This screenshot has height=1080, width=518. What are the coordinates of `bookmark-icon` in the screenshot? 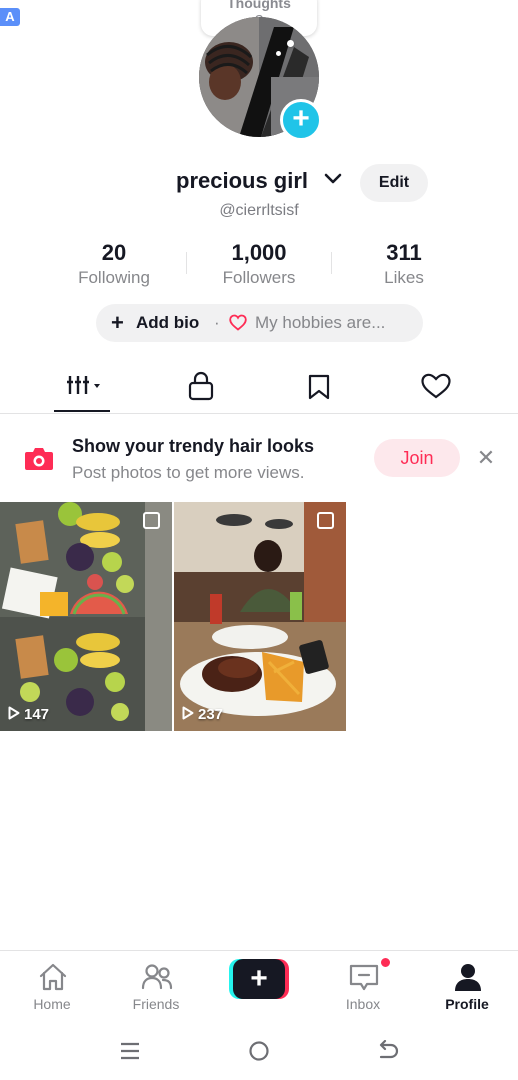 It's located at (319, 387).